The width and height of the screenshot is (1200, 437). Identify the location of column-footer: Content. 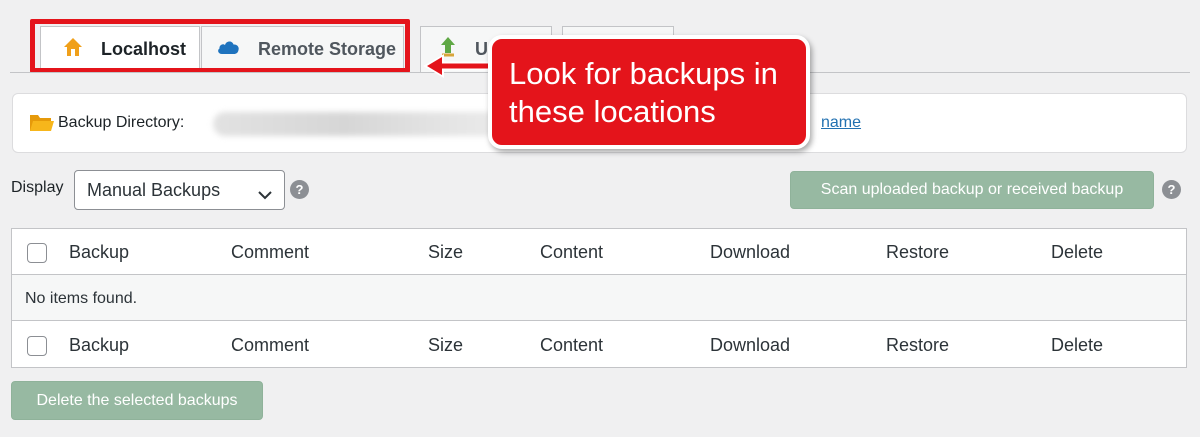
(572, 345).